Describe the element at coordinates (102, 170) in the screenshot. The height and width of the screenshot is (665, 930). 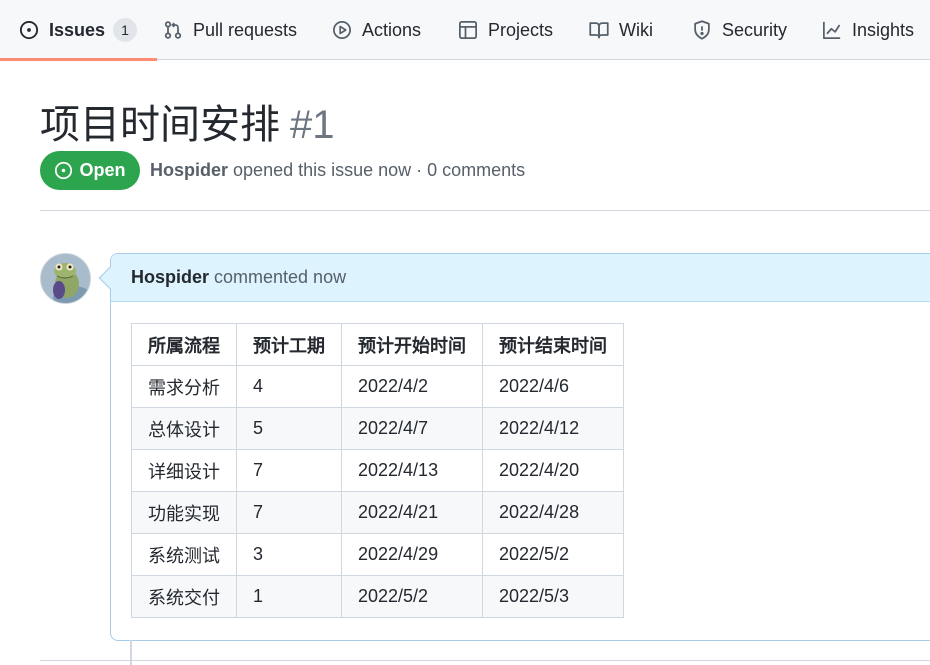
I see `issue-state-label: Open` at that location.